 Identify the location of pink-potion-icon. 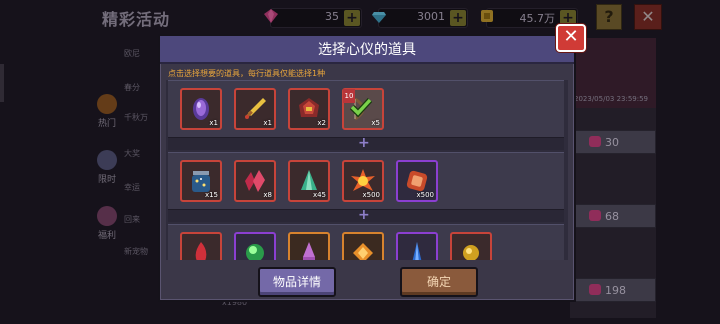
(309, 251).